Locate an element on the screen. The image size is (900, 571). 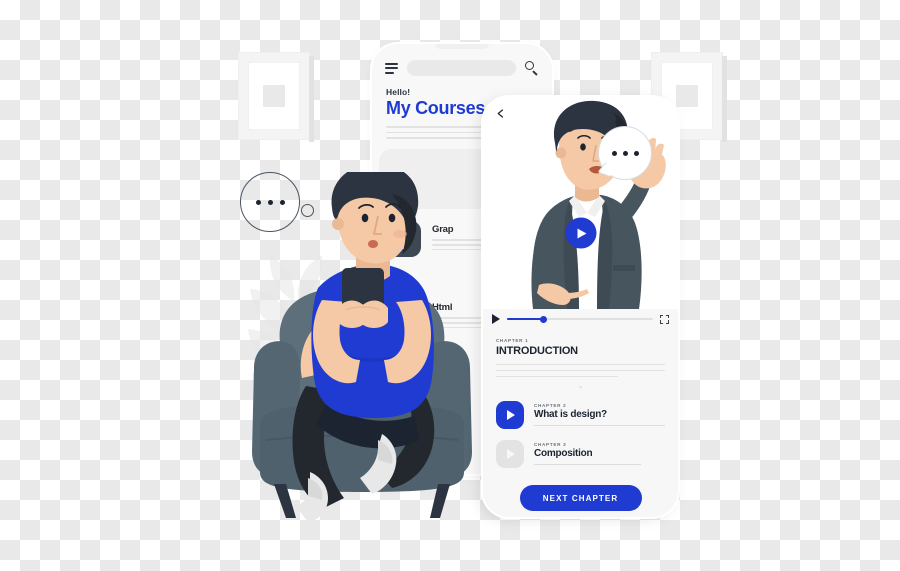
picture-frame-left is located at coordinates (274, 96).